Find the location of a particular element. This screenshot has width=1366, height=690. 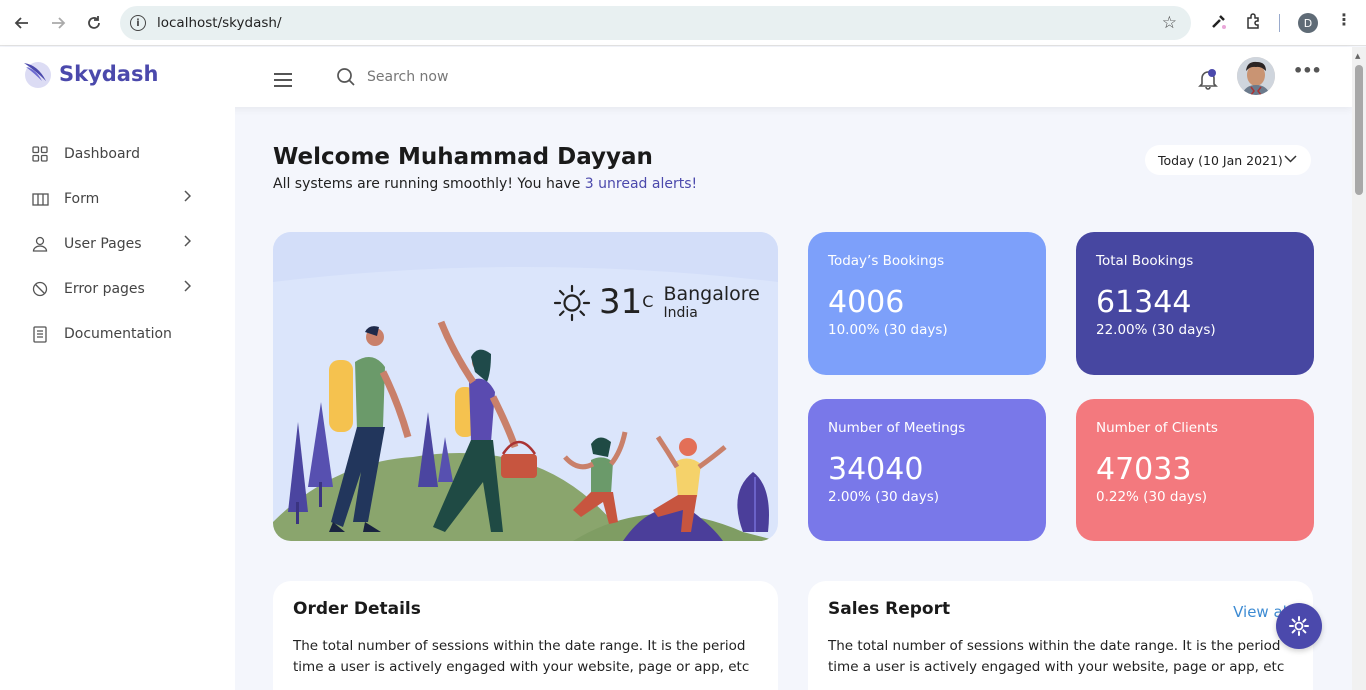

weather-info: 31C Bangalore India is located at coordinates (656, 303).